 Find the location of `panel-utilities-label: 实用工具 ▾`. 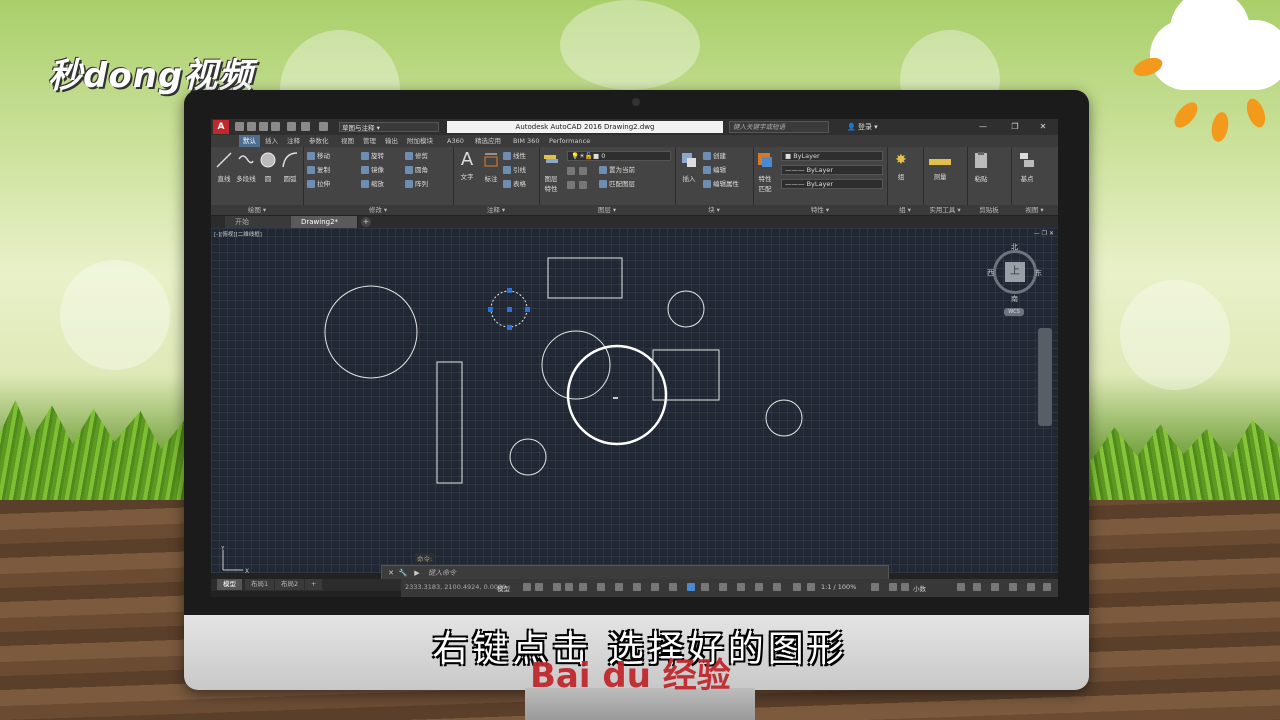

panel-utilities-label: 实用工具 ▾ is located at coordinates (945, 210).